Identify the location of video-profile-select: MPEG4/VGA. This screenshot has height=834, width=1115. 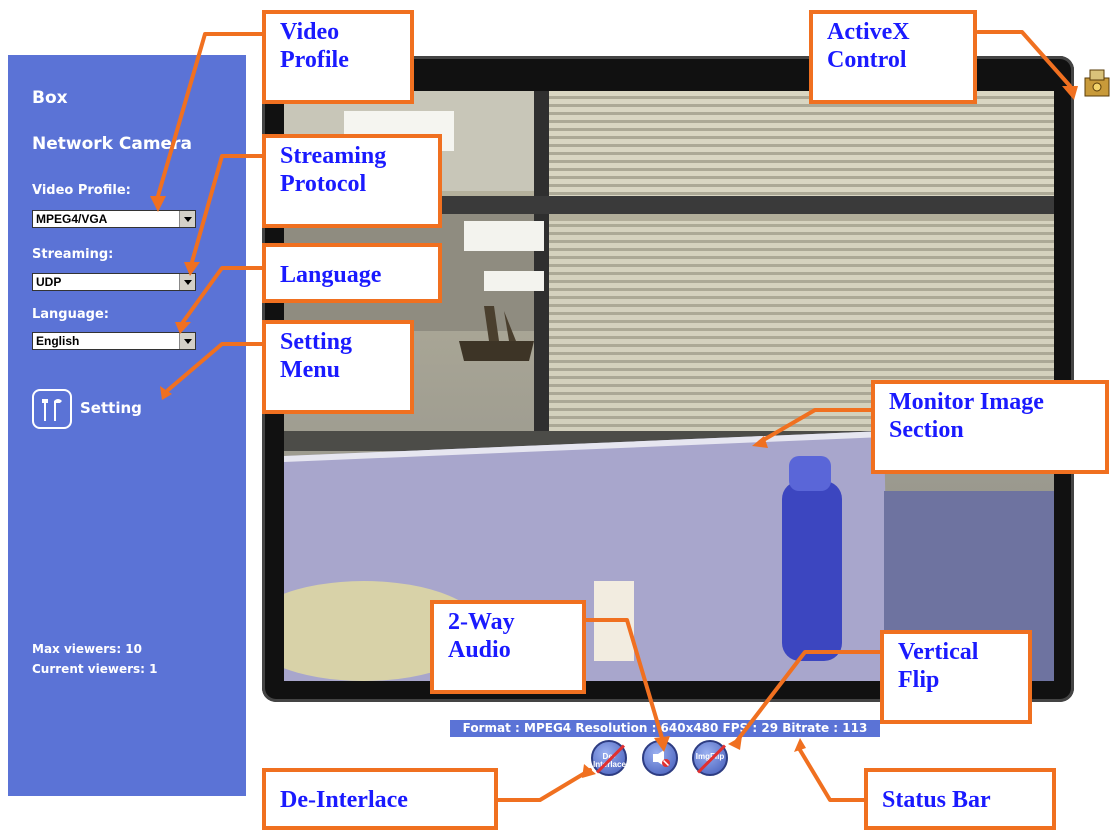
(114, 219).